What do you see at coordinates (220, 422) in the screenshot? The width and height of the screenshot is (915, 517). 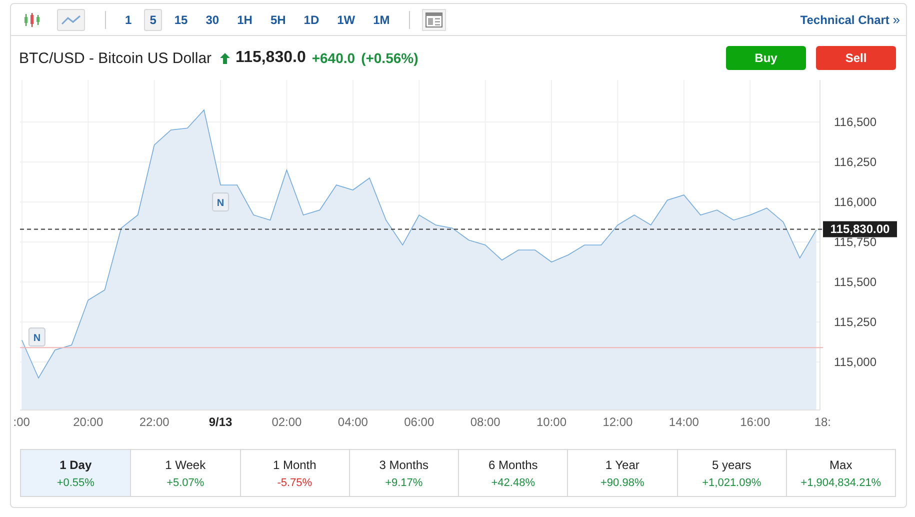 I see `x-axis-label: 9/13` at bounding box center [220, 422].